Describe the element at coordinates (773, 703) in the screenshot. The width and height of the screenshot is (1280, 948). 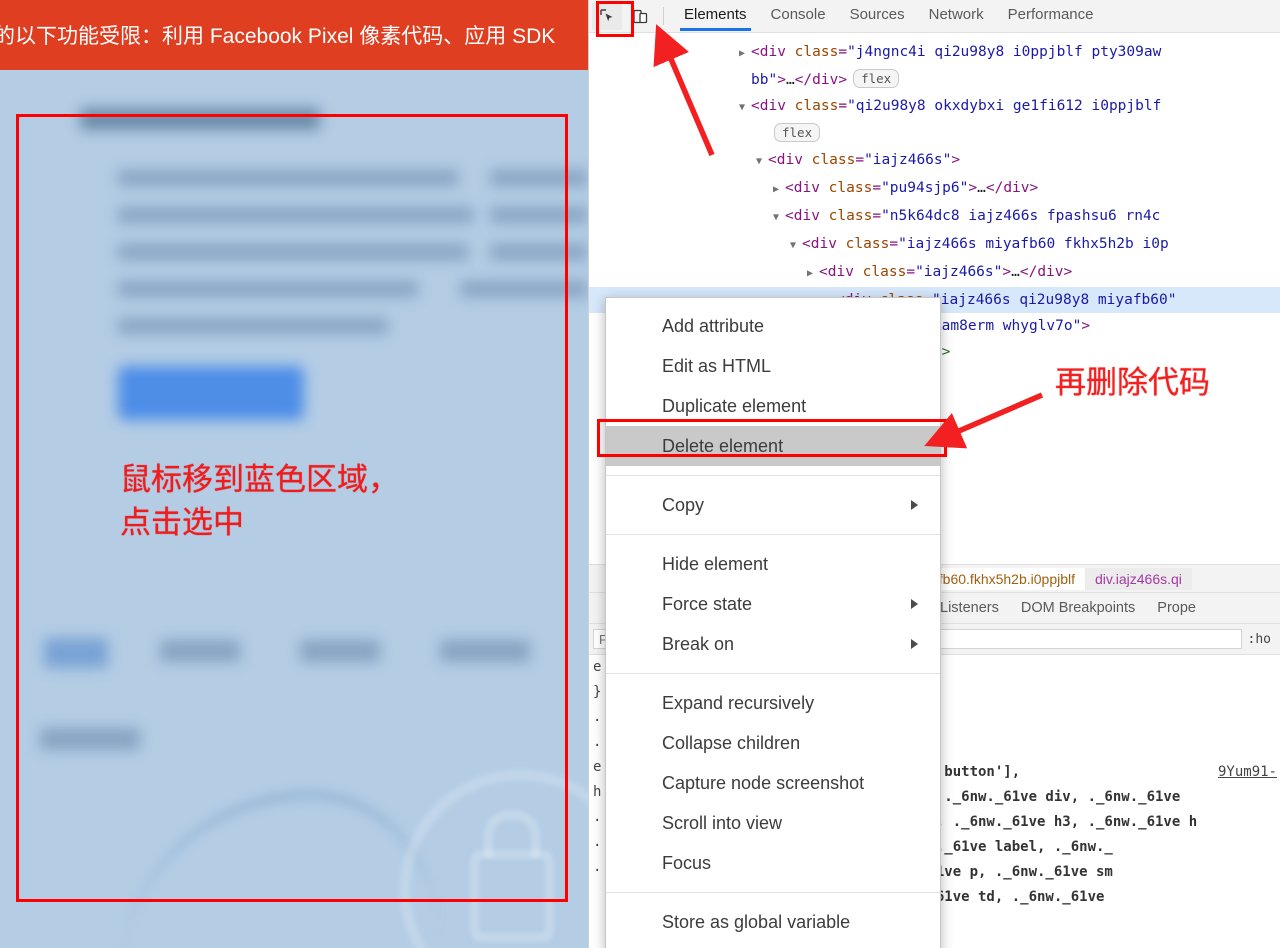
I see `menu-item-expand-recursively: Expand recursively` at that location.